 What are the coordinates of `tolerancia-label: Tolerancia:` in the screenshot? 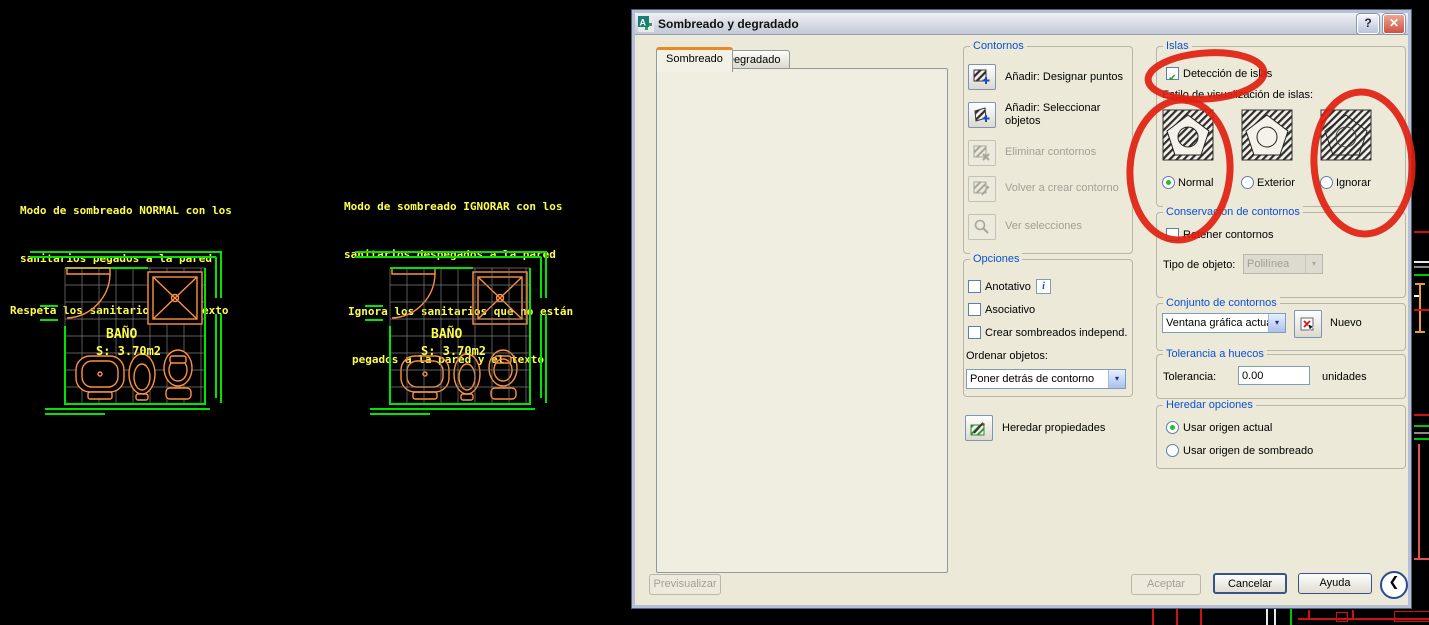 It's located at (1190, 377).